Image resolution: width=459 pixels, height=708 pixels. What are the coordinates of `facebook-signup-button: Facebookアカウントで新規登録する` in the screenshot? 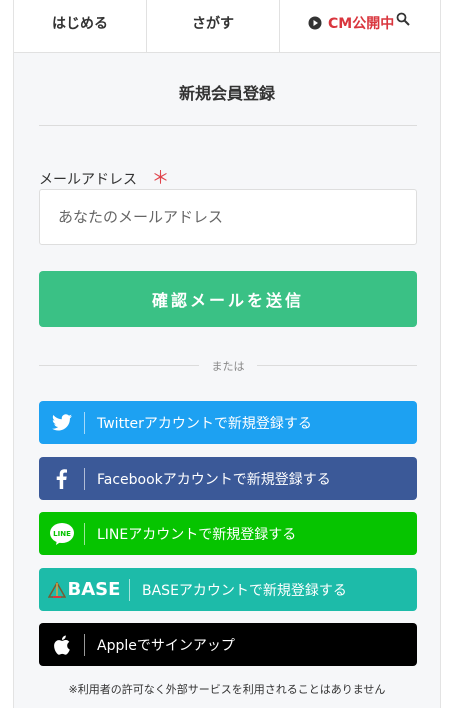 It's located at (228, 478).